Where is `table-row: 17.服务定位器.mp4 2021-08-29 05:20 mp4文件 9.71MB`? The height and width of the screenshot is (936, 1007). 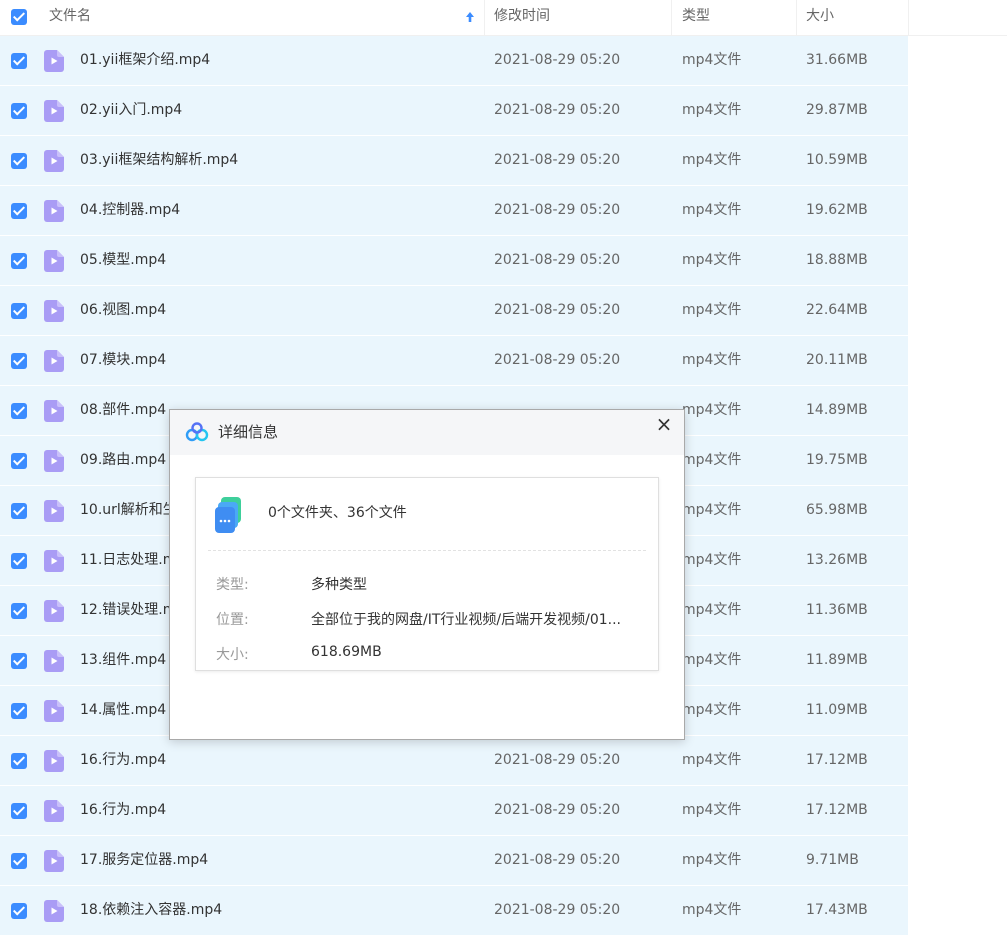 table-row: 17.服务定位器.mp4 2021-08-29 05:20 mp4文件 9.71MB is located at coordinates (454, 861).